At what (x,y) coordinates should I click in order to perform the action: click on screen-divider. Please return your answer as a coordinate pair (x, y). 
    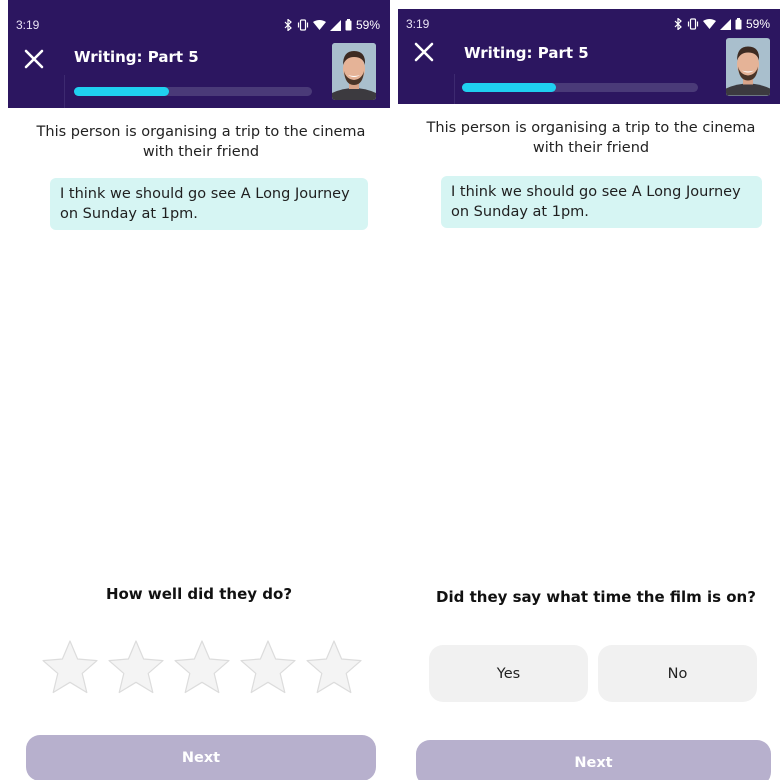
    Looking at the image, I should click on (394, 390).